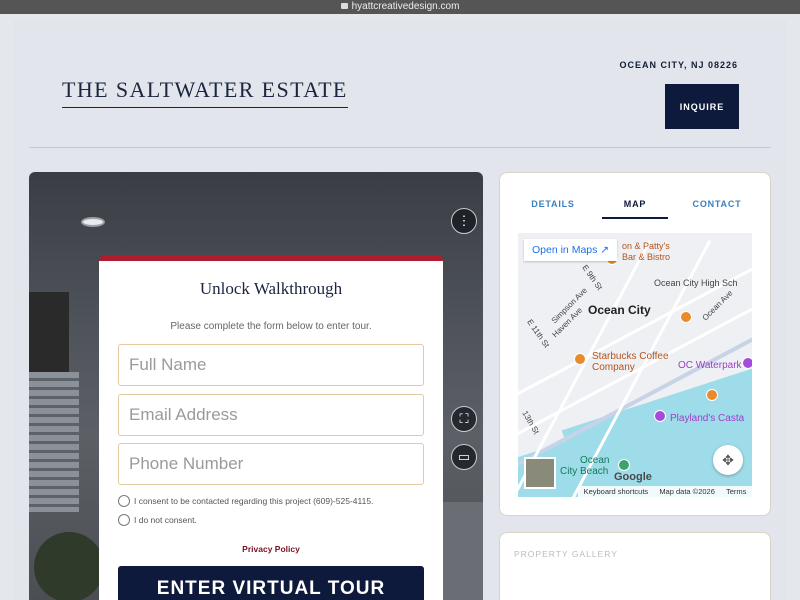 The width and height of the screenshot is (800, 600). I want to click on pin, so click(686, 317).